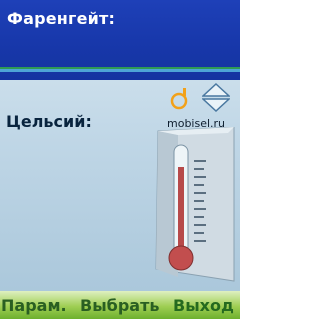  What do you see at coordinates (49, 121) in the screenshot?
I see `celsius-label: Цельсий:` at bounding box center [49, 121].